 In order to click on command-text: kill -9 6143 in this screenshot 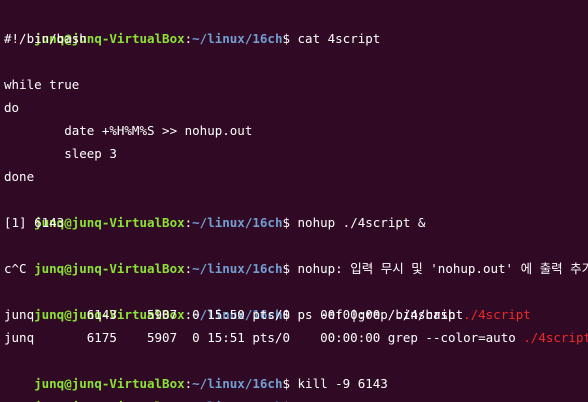, I will do `click(339, 383)`.